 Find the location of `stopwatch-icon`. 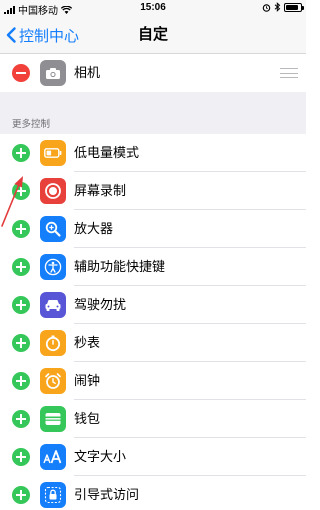

stopwatch-icon is located at coordinates (53, 343).